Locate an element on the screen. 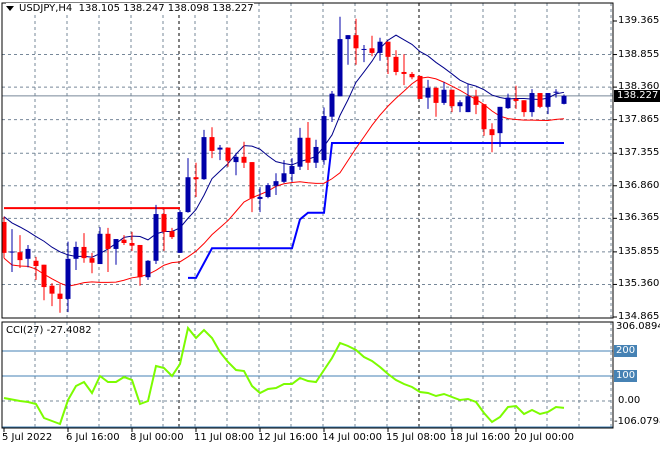  price-axis-label: 139.365 is located at coordinates (639, 20).